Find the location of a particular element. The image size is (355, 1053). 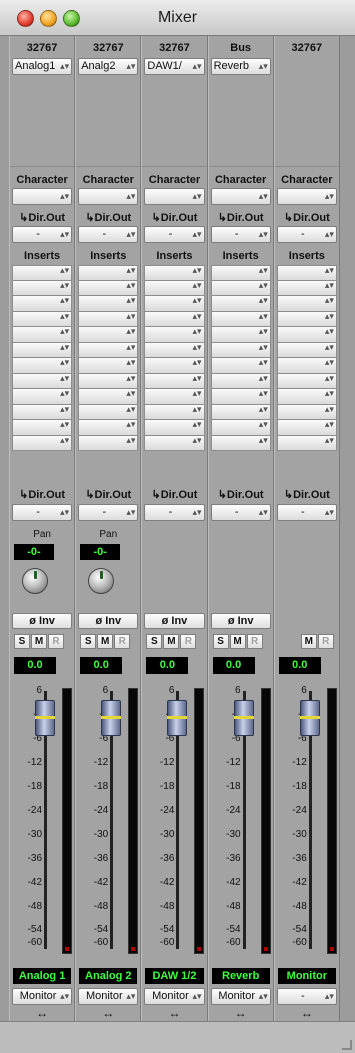

input-select: DAW1/ ▴▾ is located at coordinates (174, 66).